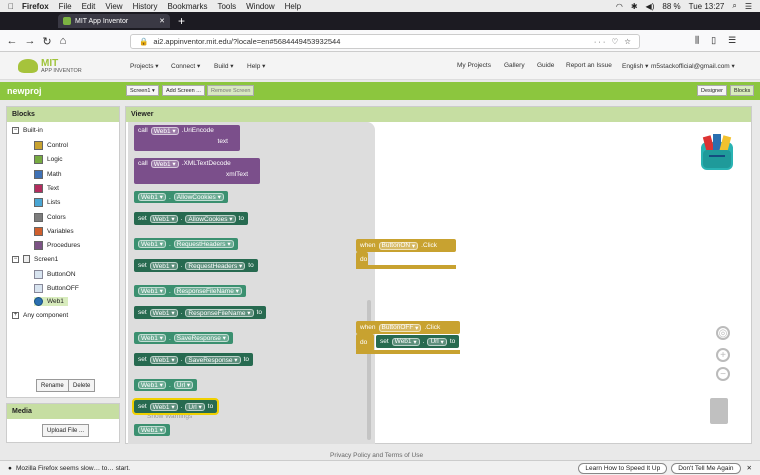 The width and height of the screenshot is (760, 475). What do you see at coordinates (30, 41) in the screenshot?
I see `forward-icon: →` at bounding box center [30, 41].